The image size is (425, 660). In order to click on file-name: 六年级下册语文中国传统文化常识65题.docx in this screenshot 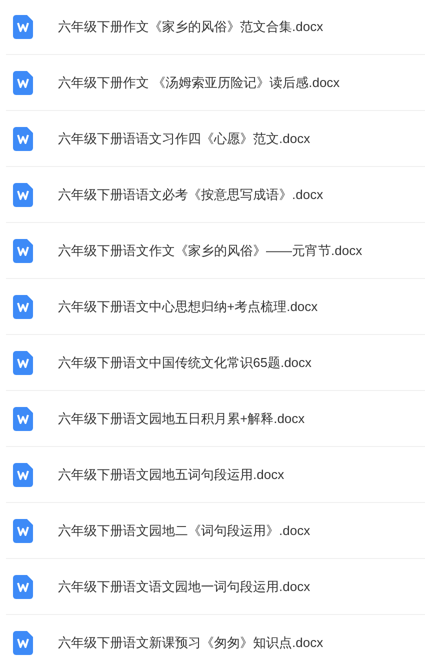, I will do `click(185, 362)`.